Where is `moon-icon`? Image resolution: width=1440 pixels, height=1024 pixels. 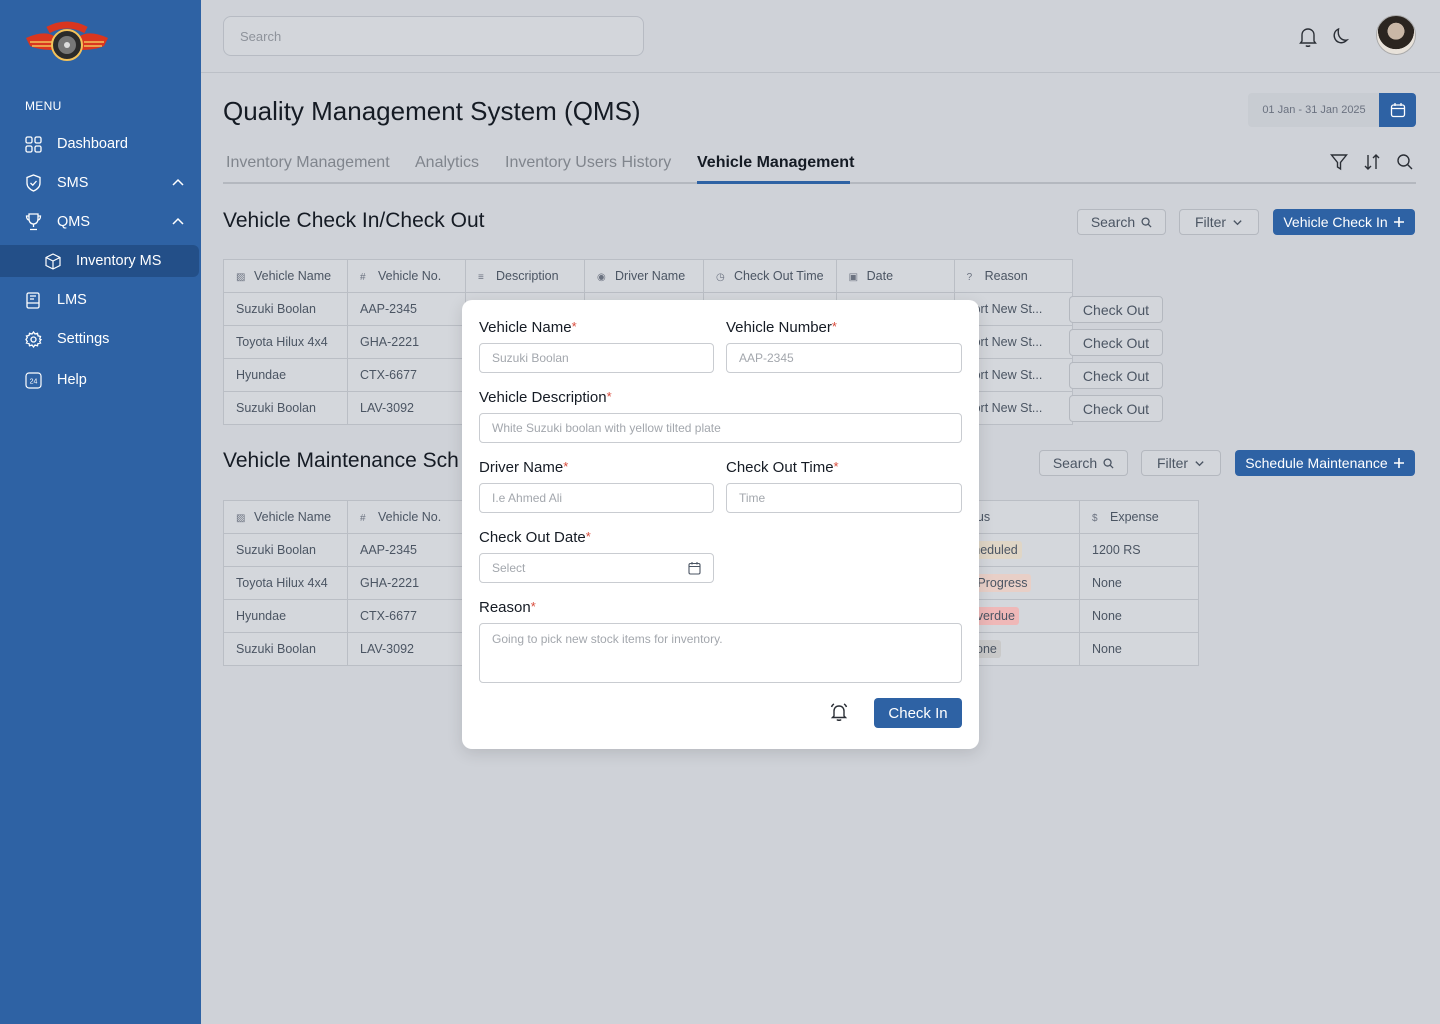 moon-icon is located at coordinates (1342, 36).